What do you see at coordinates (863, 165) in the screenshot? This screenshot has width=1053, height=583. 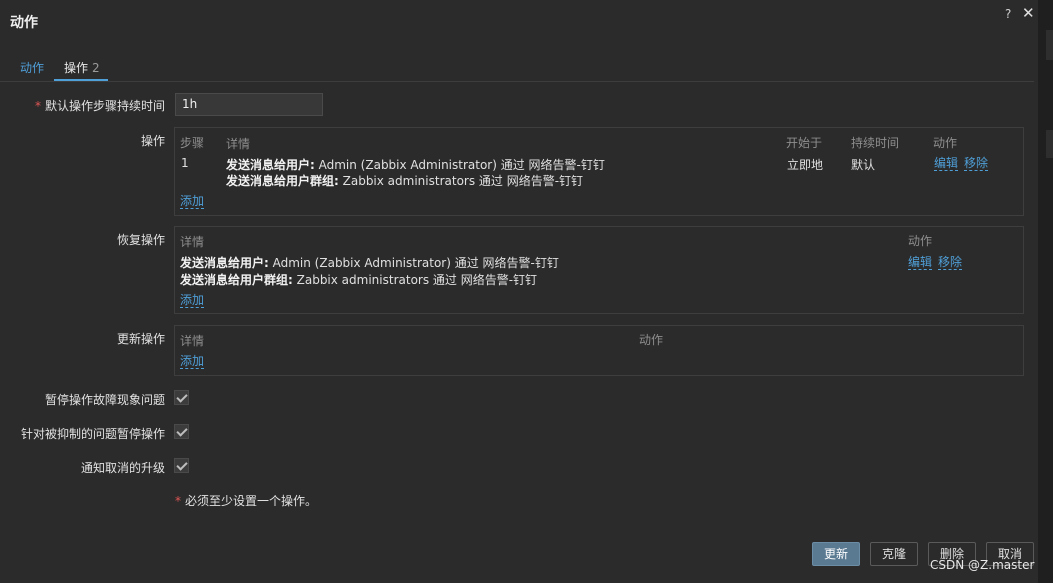 I see `row-duration: 默认` at bounding box center [863, 165].